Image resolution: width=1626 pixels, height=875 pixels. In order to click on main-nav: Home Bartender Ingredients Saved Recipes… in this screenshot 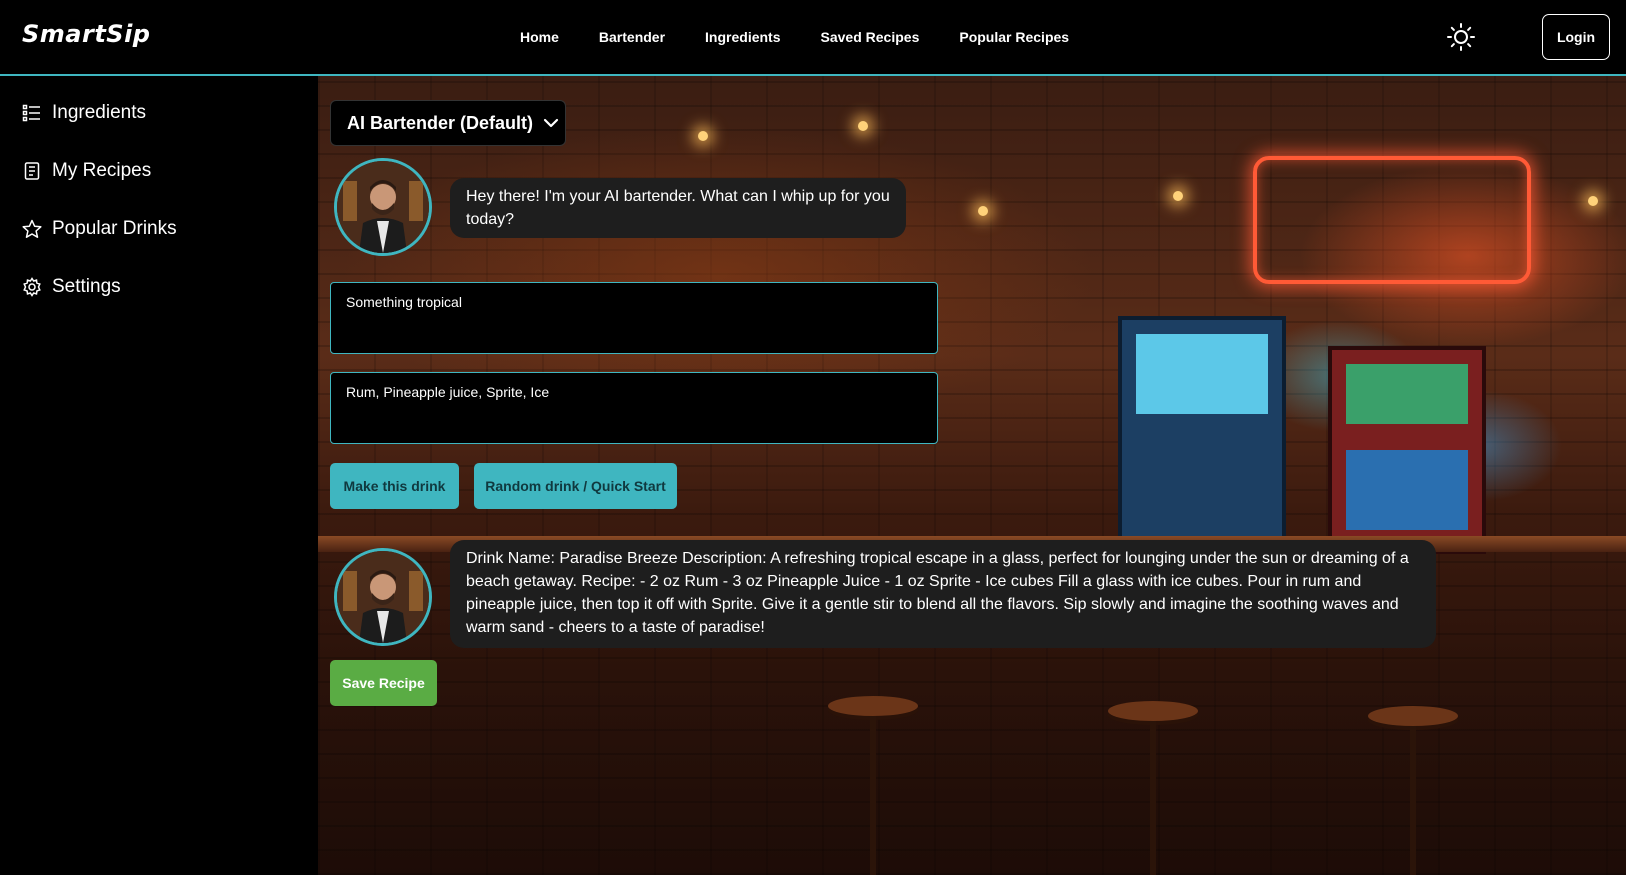, I will do `click(794, 37)`.